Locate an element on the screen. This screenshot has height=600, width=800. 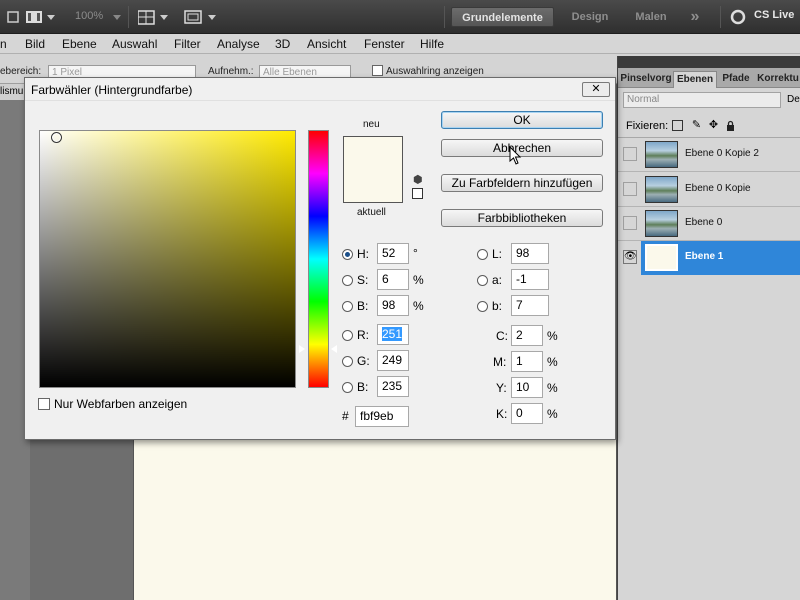
layer-row: Ebene 0 Kopie 2 is located at coordinates (709, 155).